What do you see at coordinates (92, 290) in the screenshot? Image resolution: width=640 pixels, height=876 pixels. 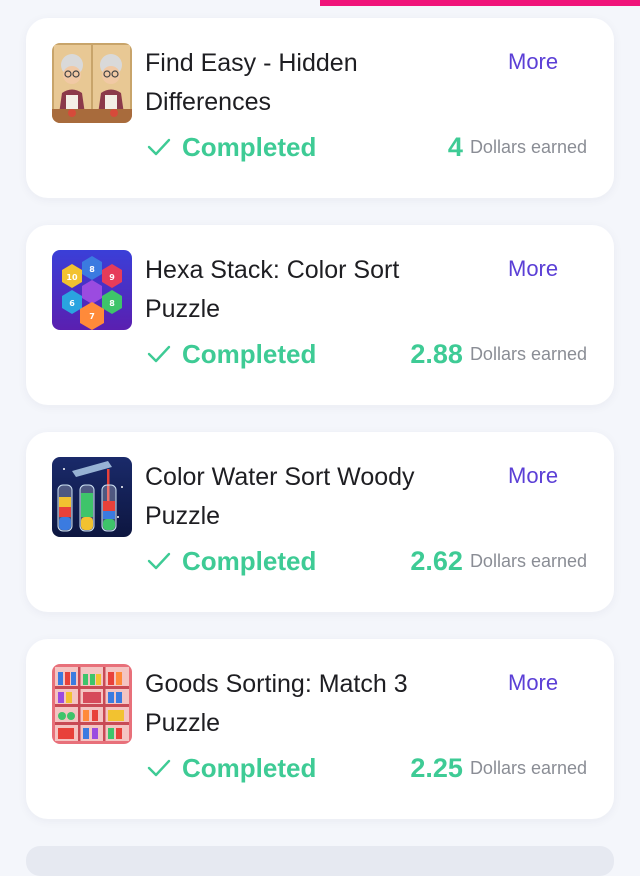 I see `hexa-stack-game-icon: 8 10 9 6 8 7` at bounding box center [92, 290].